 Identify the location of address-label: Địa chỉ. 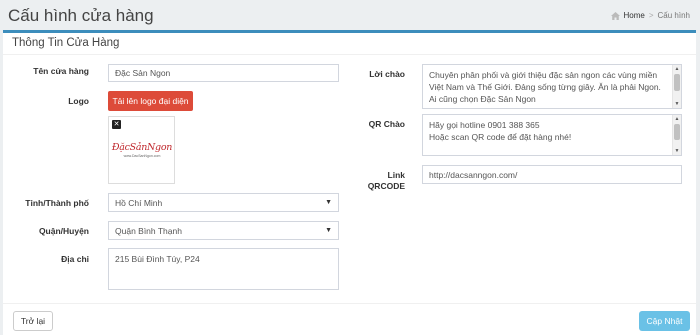
(75, 259).